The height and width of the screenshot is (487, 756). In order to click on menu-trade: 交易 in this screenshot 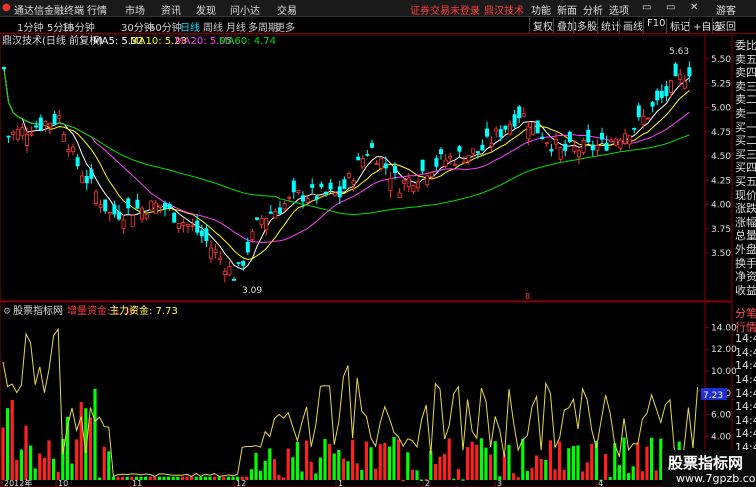, I will do `click(287, 9)`.